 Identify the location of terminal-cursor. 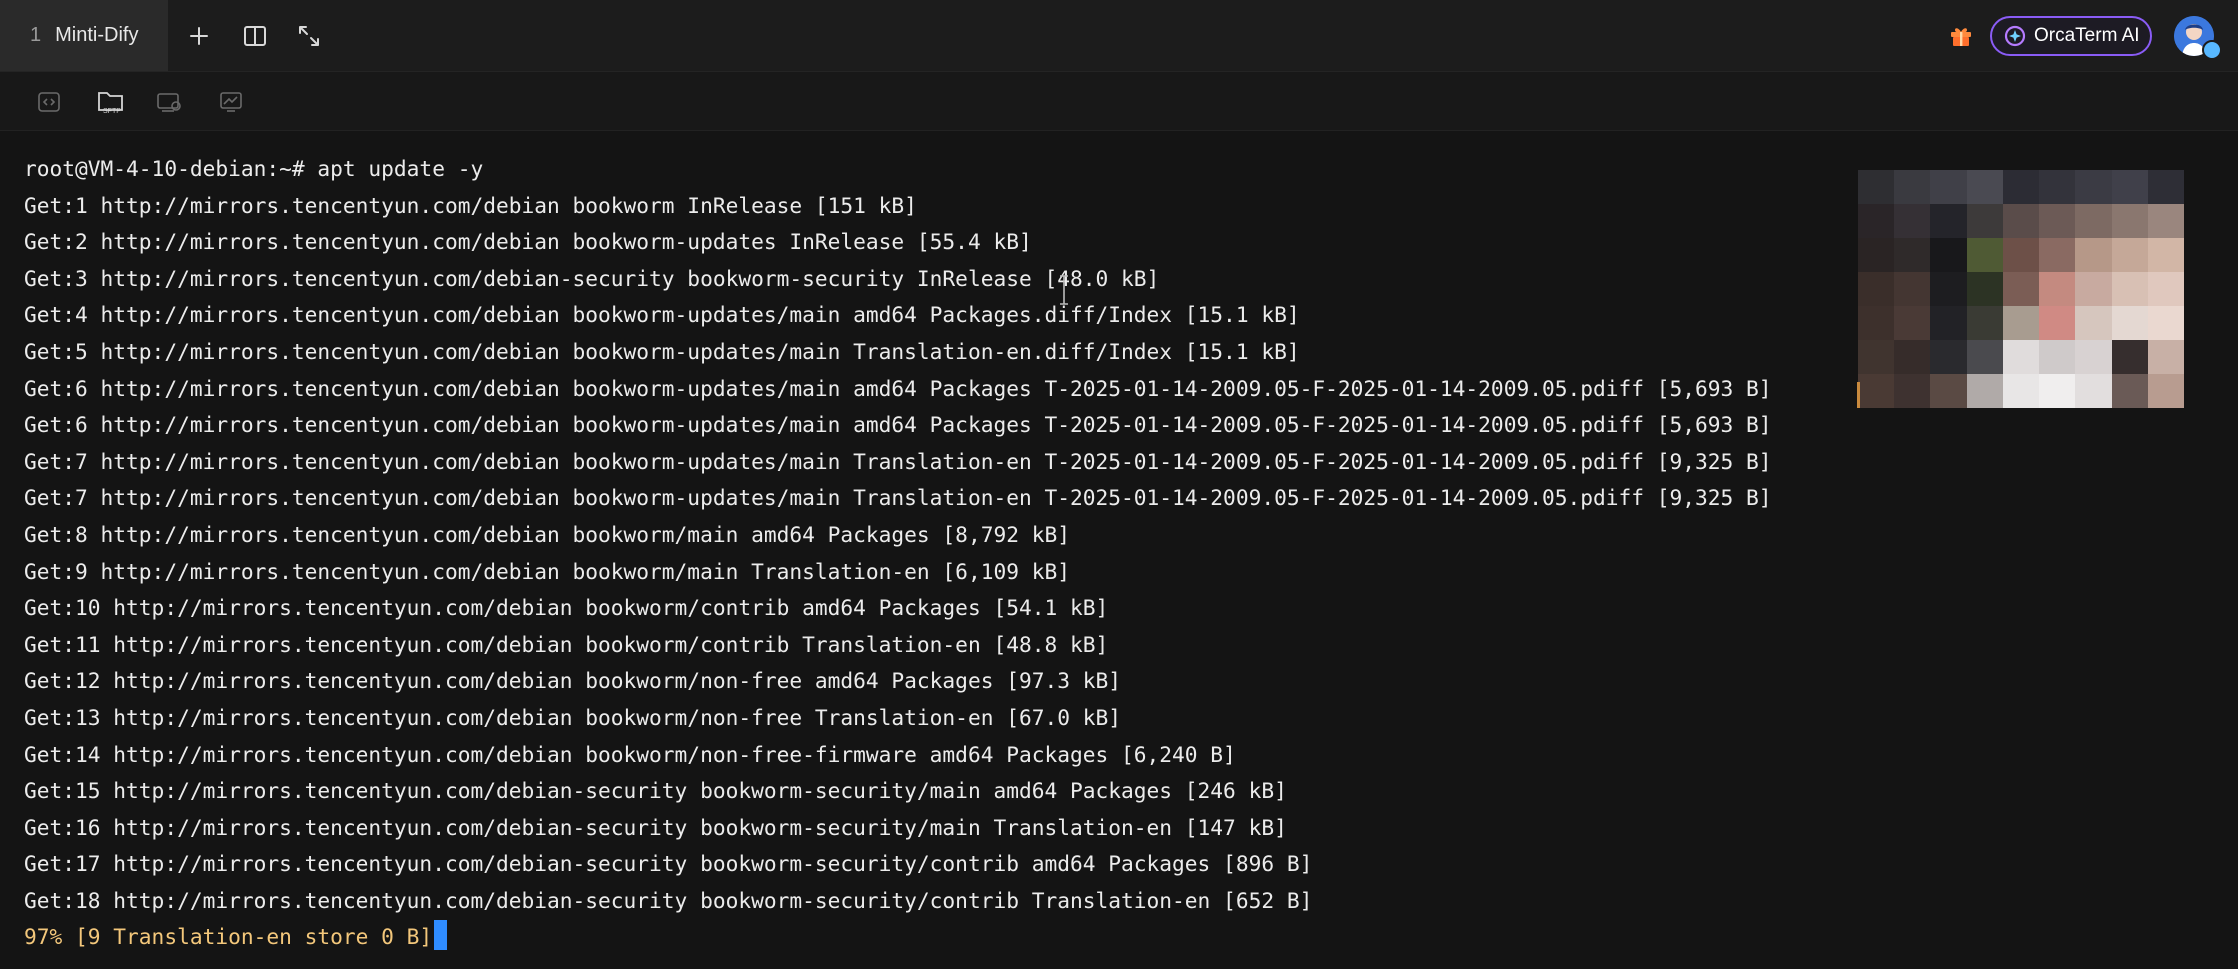
(441, 935).